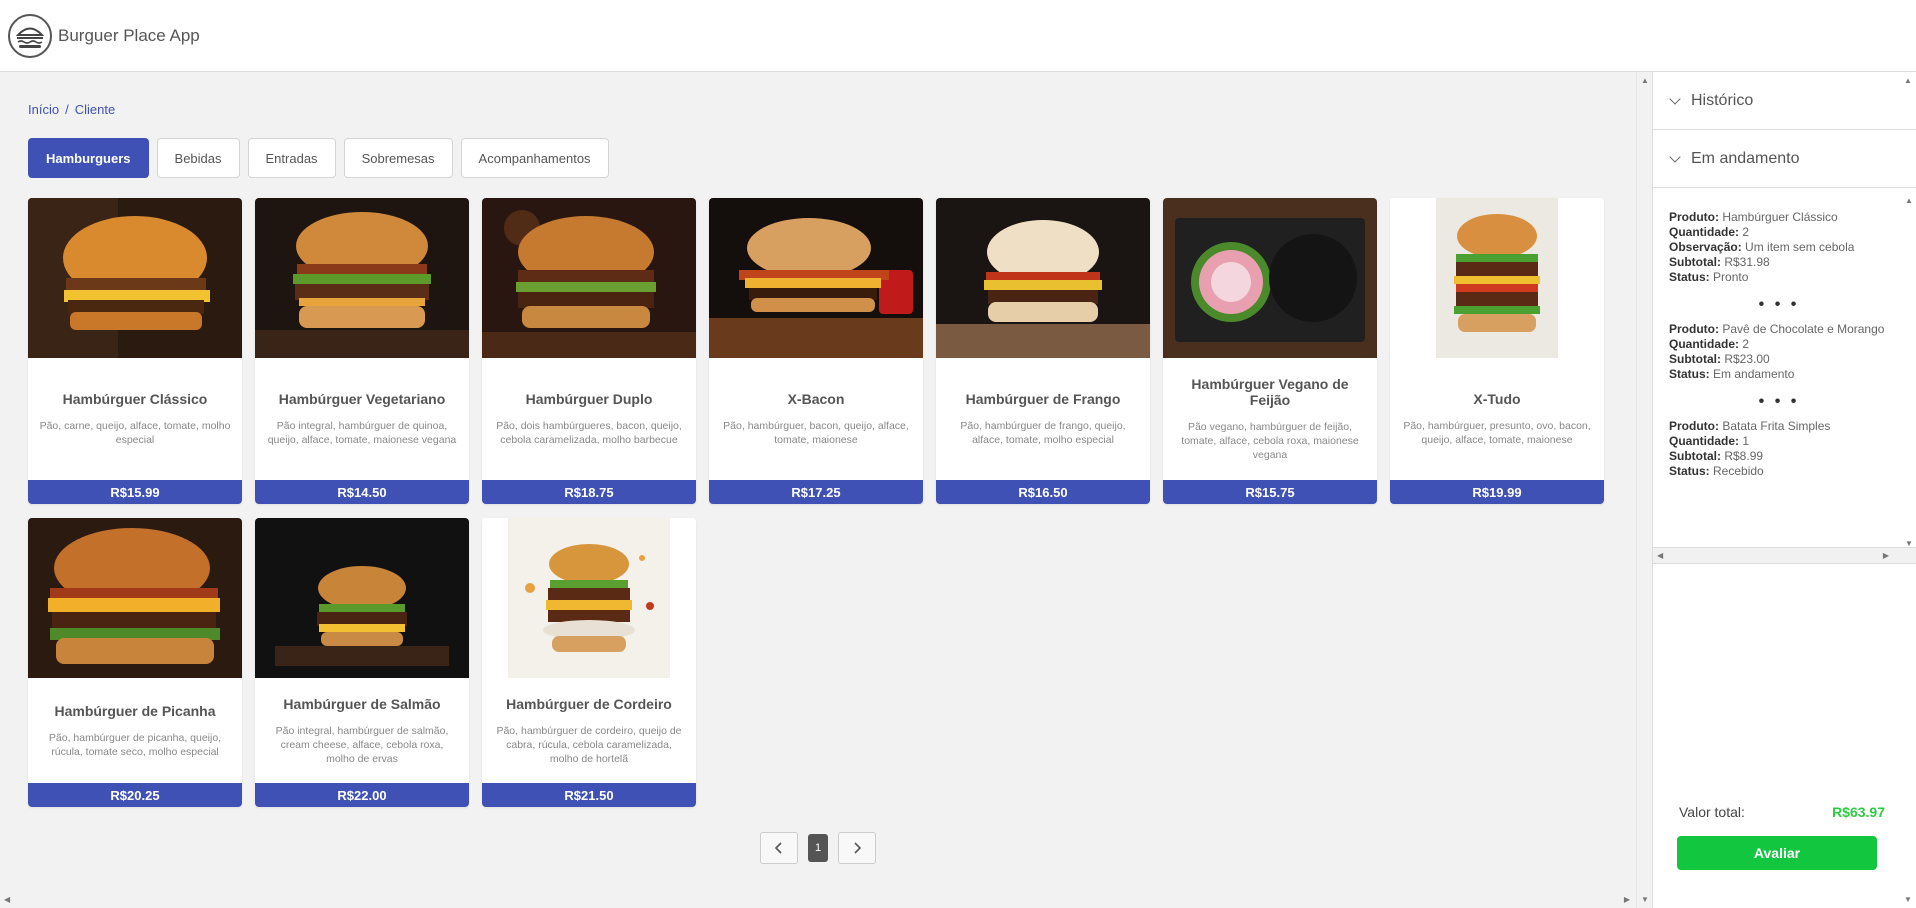  I want to click on prev-page-button, so click(779, 848).